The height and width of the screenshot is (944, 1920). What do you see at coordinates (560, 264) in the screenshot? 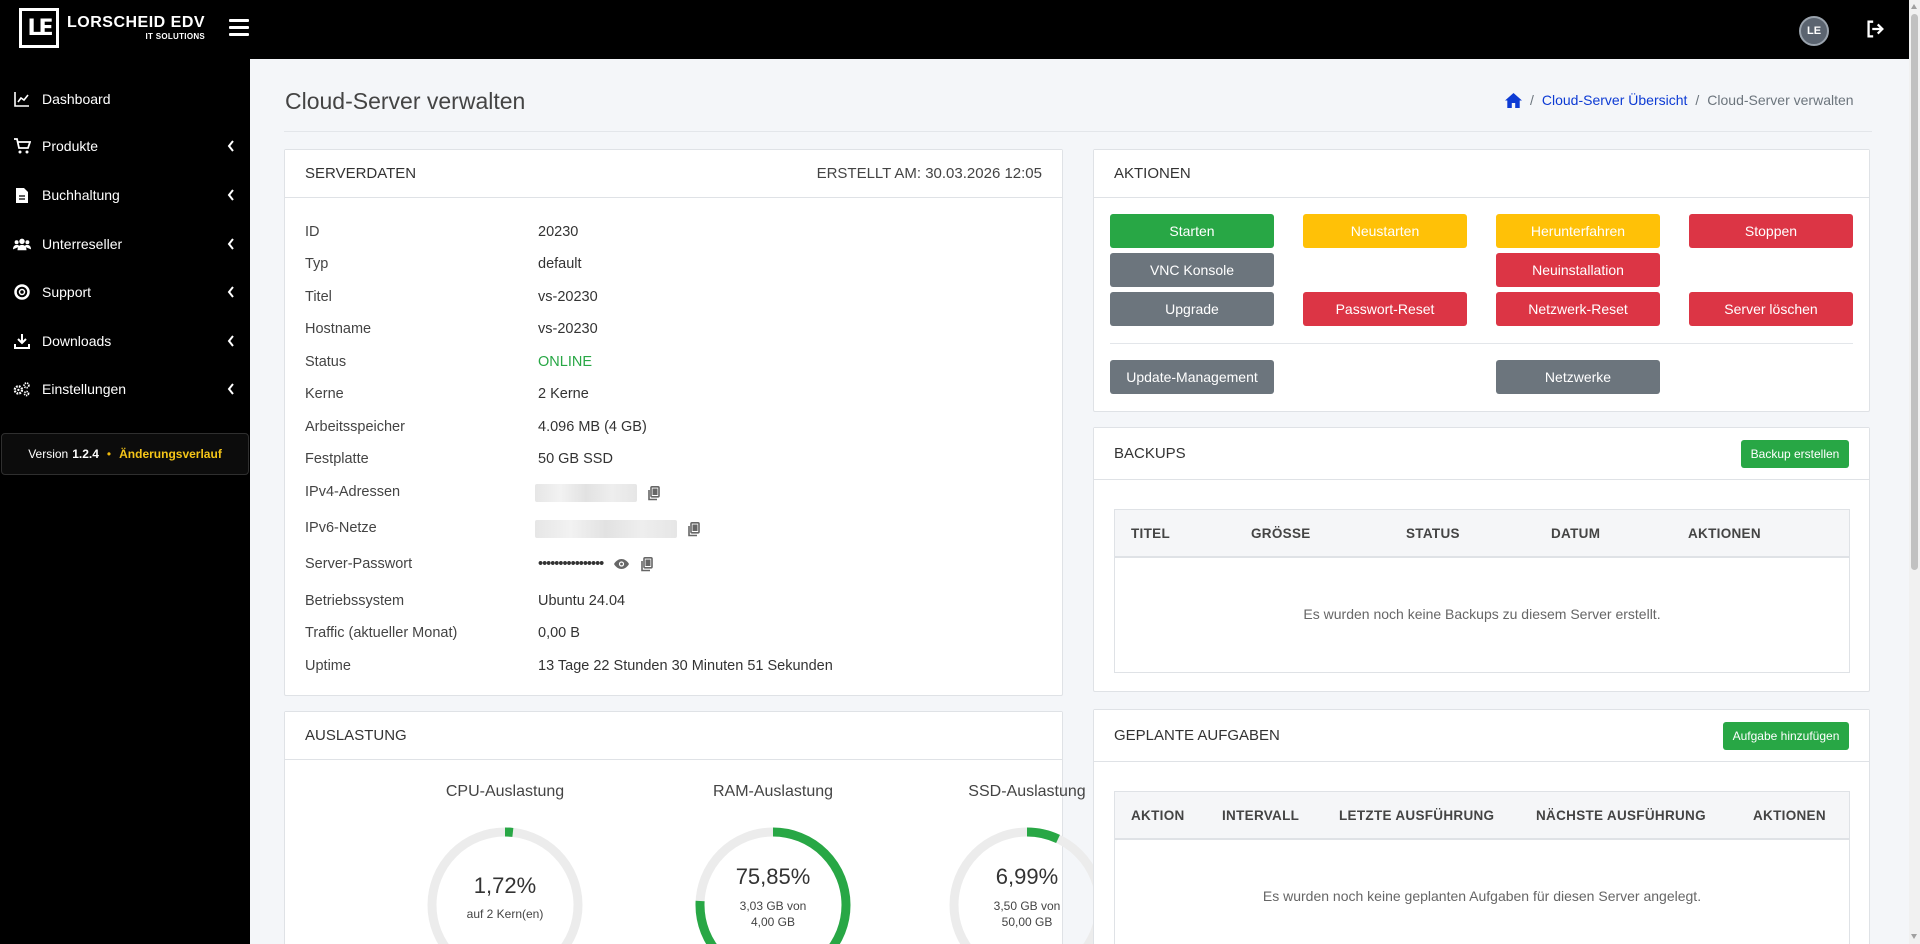
I see `serverdata-value: default` at bounding box center [560, 264].